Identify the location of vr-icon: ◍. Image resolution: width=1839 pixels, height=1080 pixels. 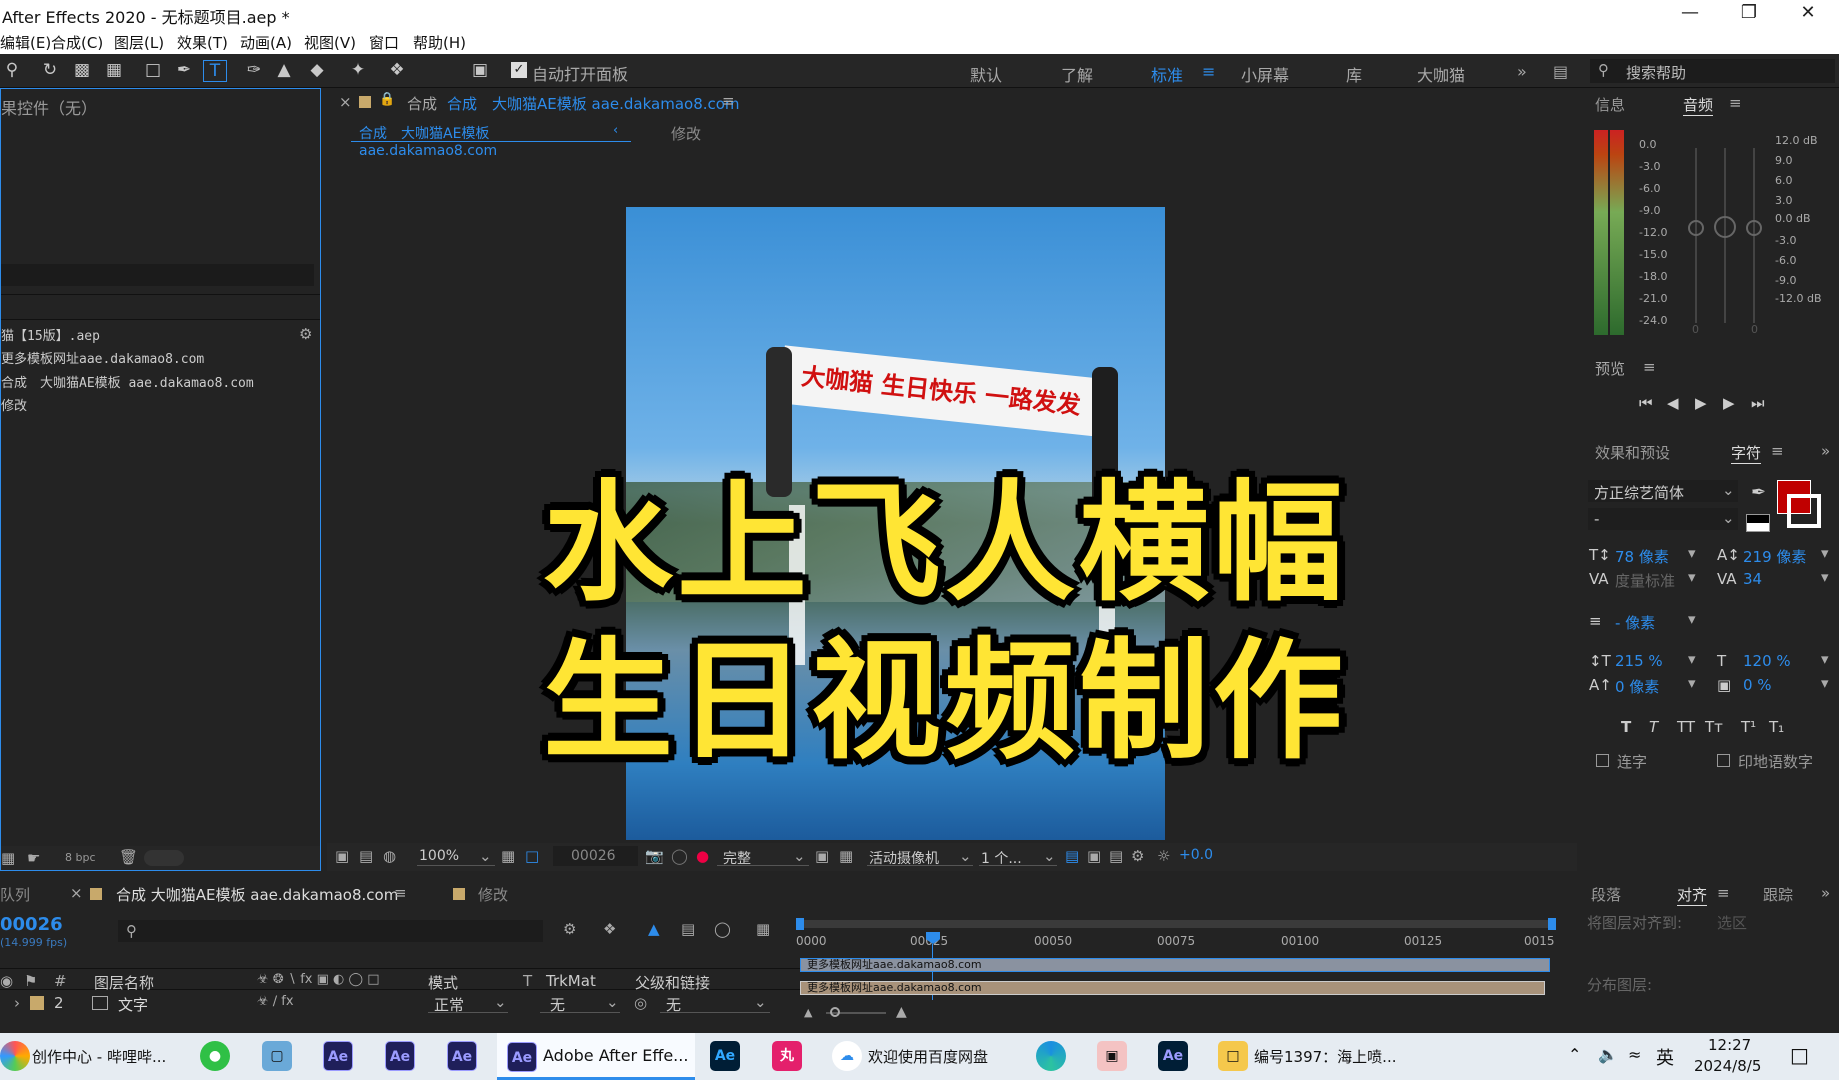
(389, 856).